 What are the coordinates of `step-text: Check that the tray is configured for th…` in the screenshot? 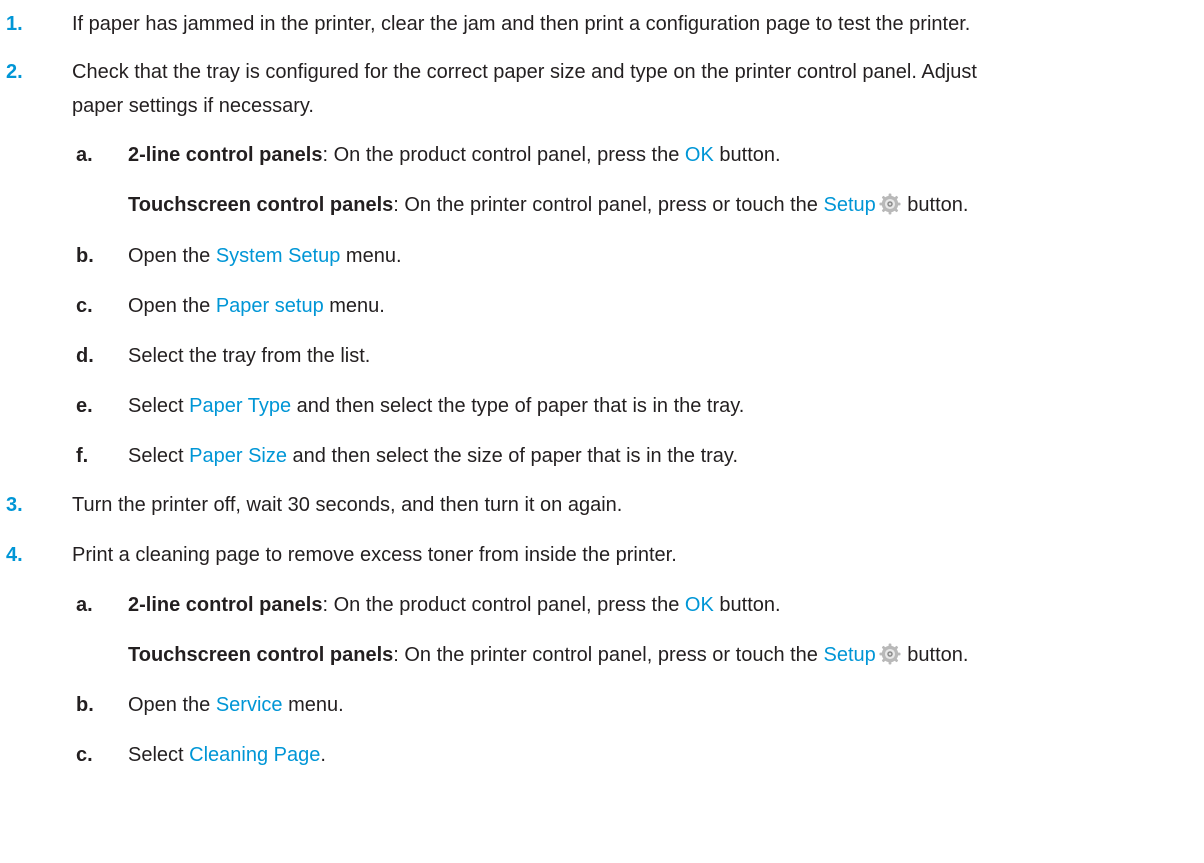 It's located at (524, 72).